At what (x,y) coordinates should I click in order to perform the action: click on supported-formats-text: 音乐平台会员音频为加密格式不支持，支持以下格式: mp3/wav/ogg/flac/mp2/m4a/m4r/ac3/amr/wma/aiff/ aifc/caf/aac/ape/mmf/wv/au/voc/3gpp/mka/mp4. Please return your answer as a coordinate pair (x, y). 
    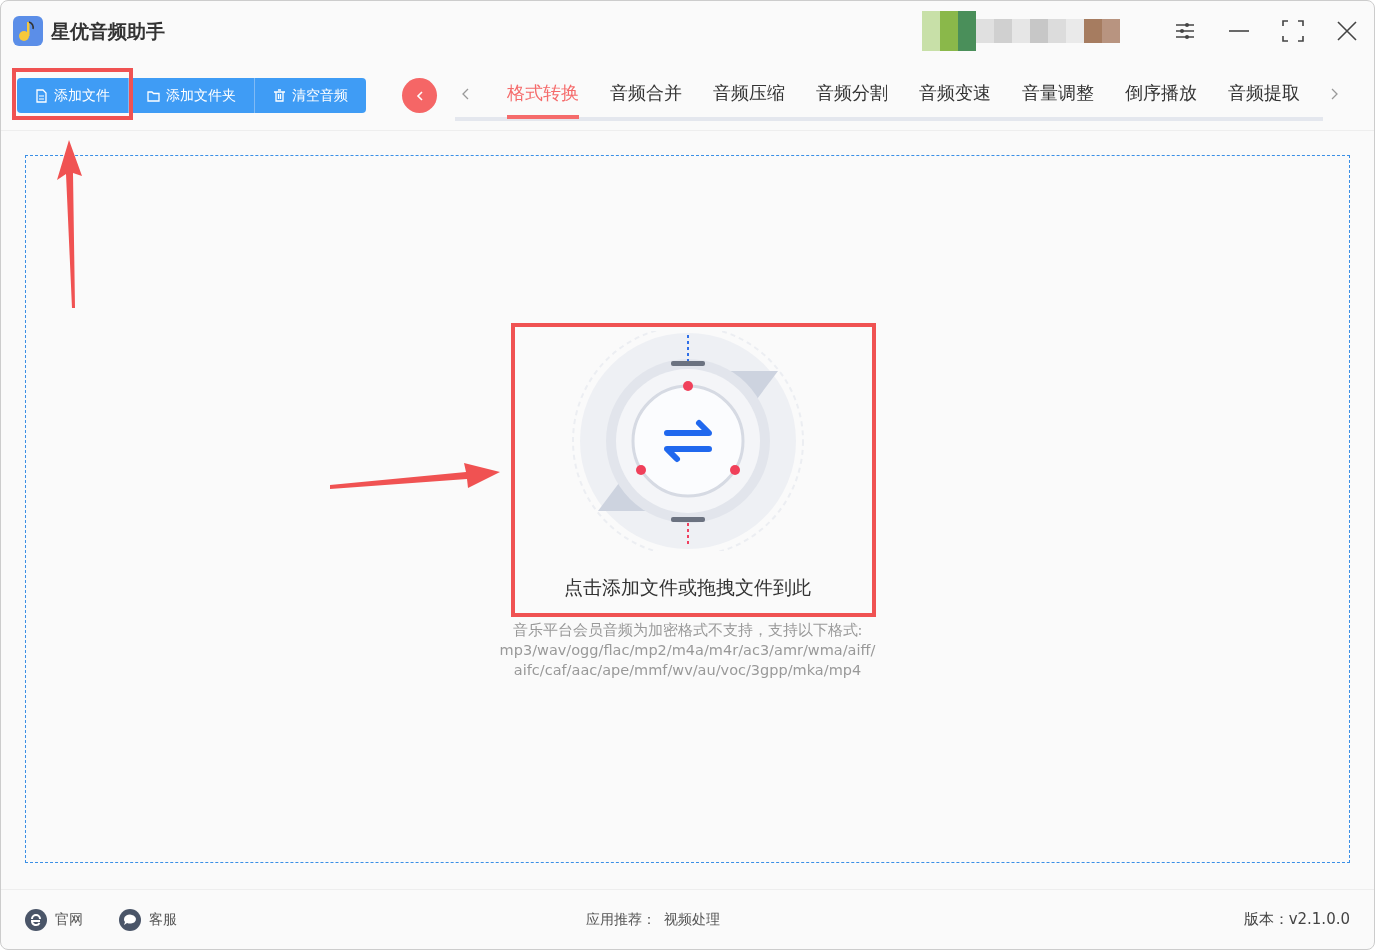
    Looking at the image, I should click on (687, 650).